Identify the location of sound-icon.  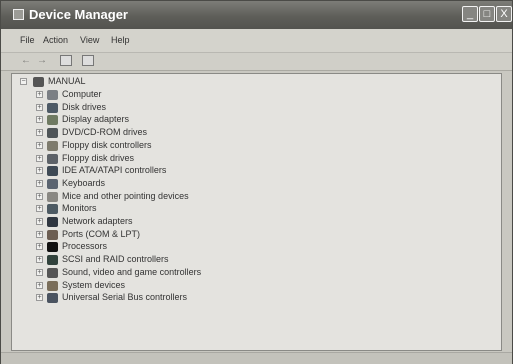
(52, 272).